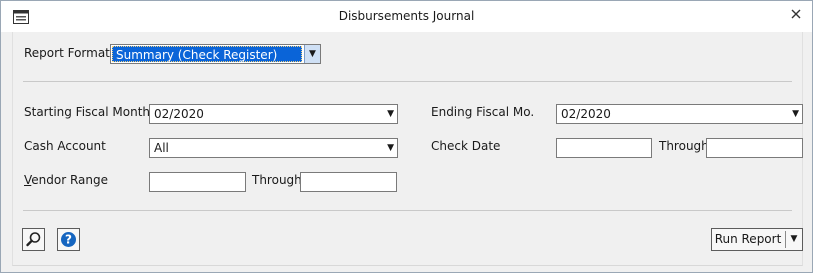 The height and width of the screenshot is (273, 813). What do you see at coordinates (586, 114) in the screenshot?
I see `ending-fiscal-month-value: 02/2020` at bounding box center [586, 114].